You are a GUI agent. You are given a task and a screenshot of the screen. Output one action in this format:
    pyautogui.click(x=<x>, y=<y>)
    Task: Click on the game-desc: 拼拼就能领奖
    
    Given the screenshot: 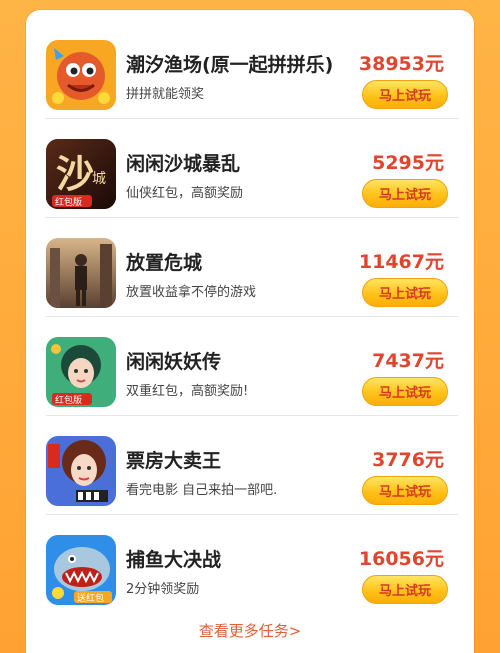 What is the action you would take?
    pyautogui.click(x=165, y=94)
    